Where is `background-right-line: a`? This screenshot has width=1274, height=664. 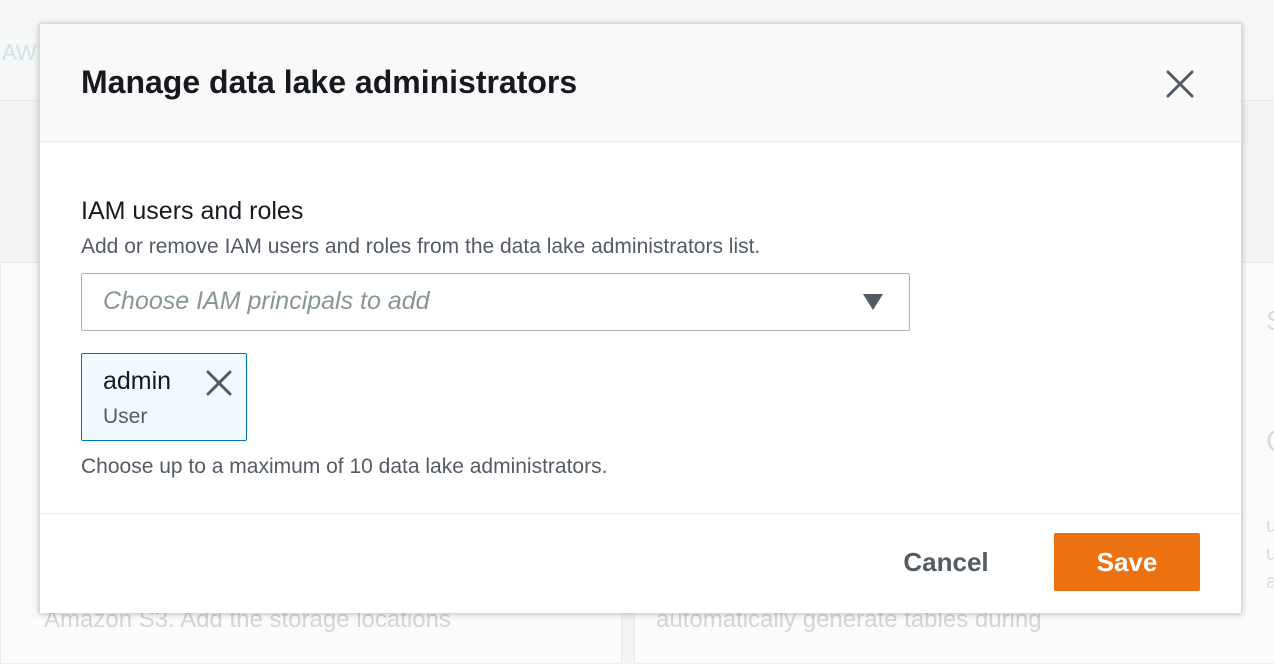
background-right-line: a is located at coordinates (1270, 582).